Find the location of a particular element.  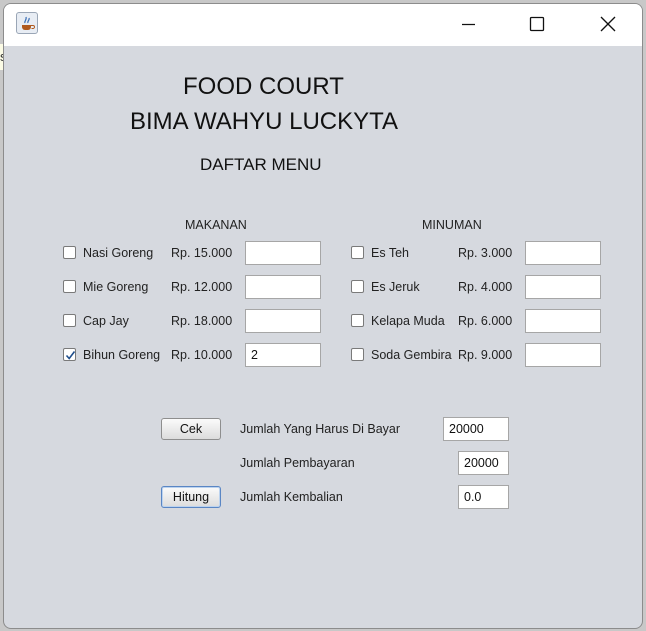

soda-gembira-checkbox is located at coordinates (357, 354).